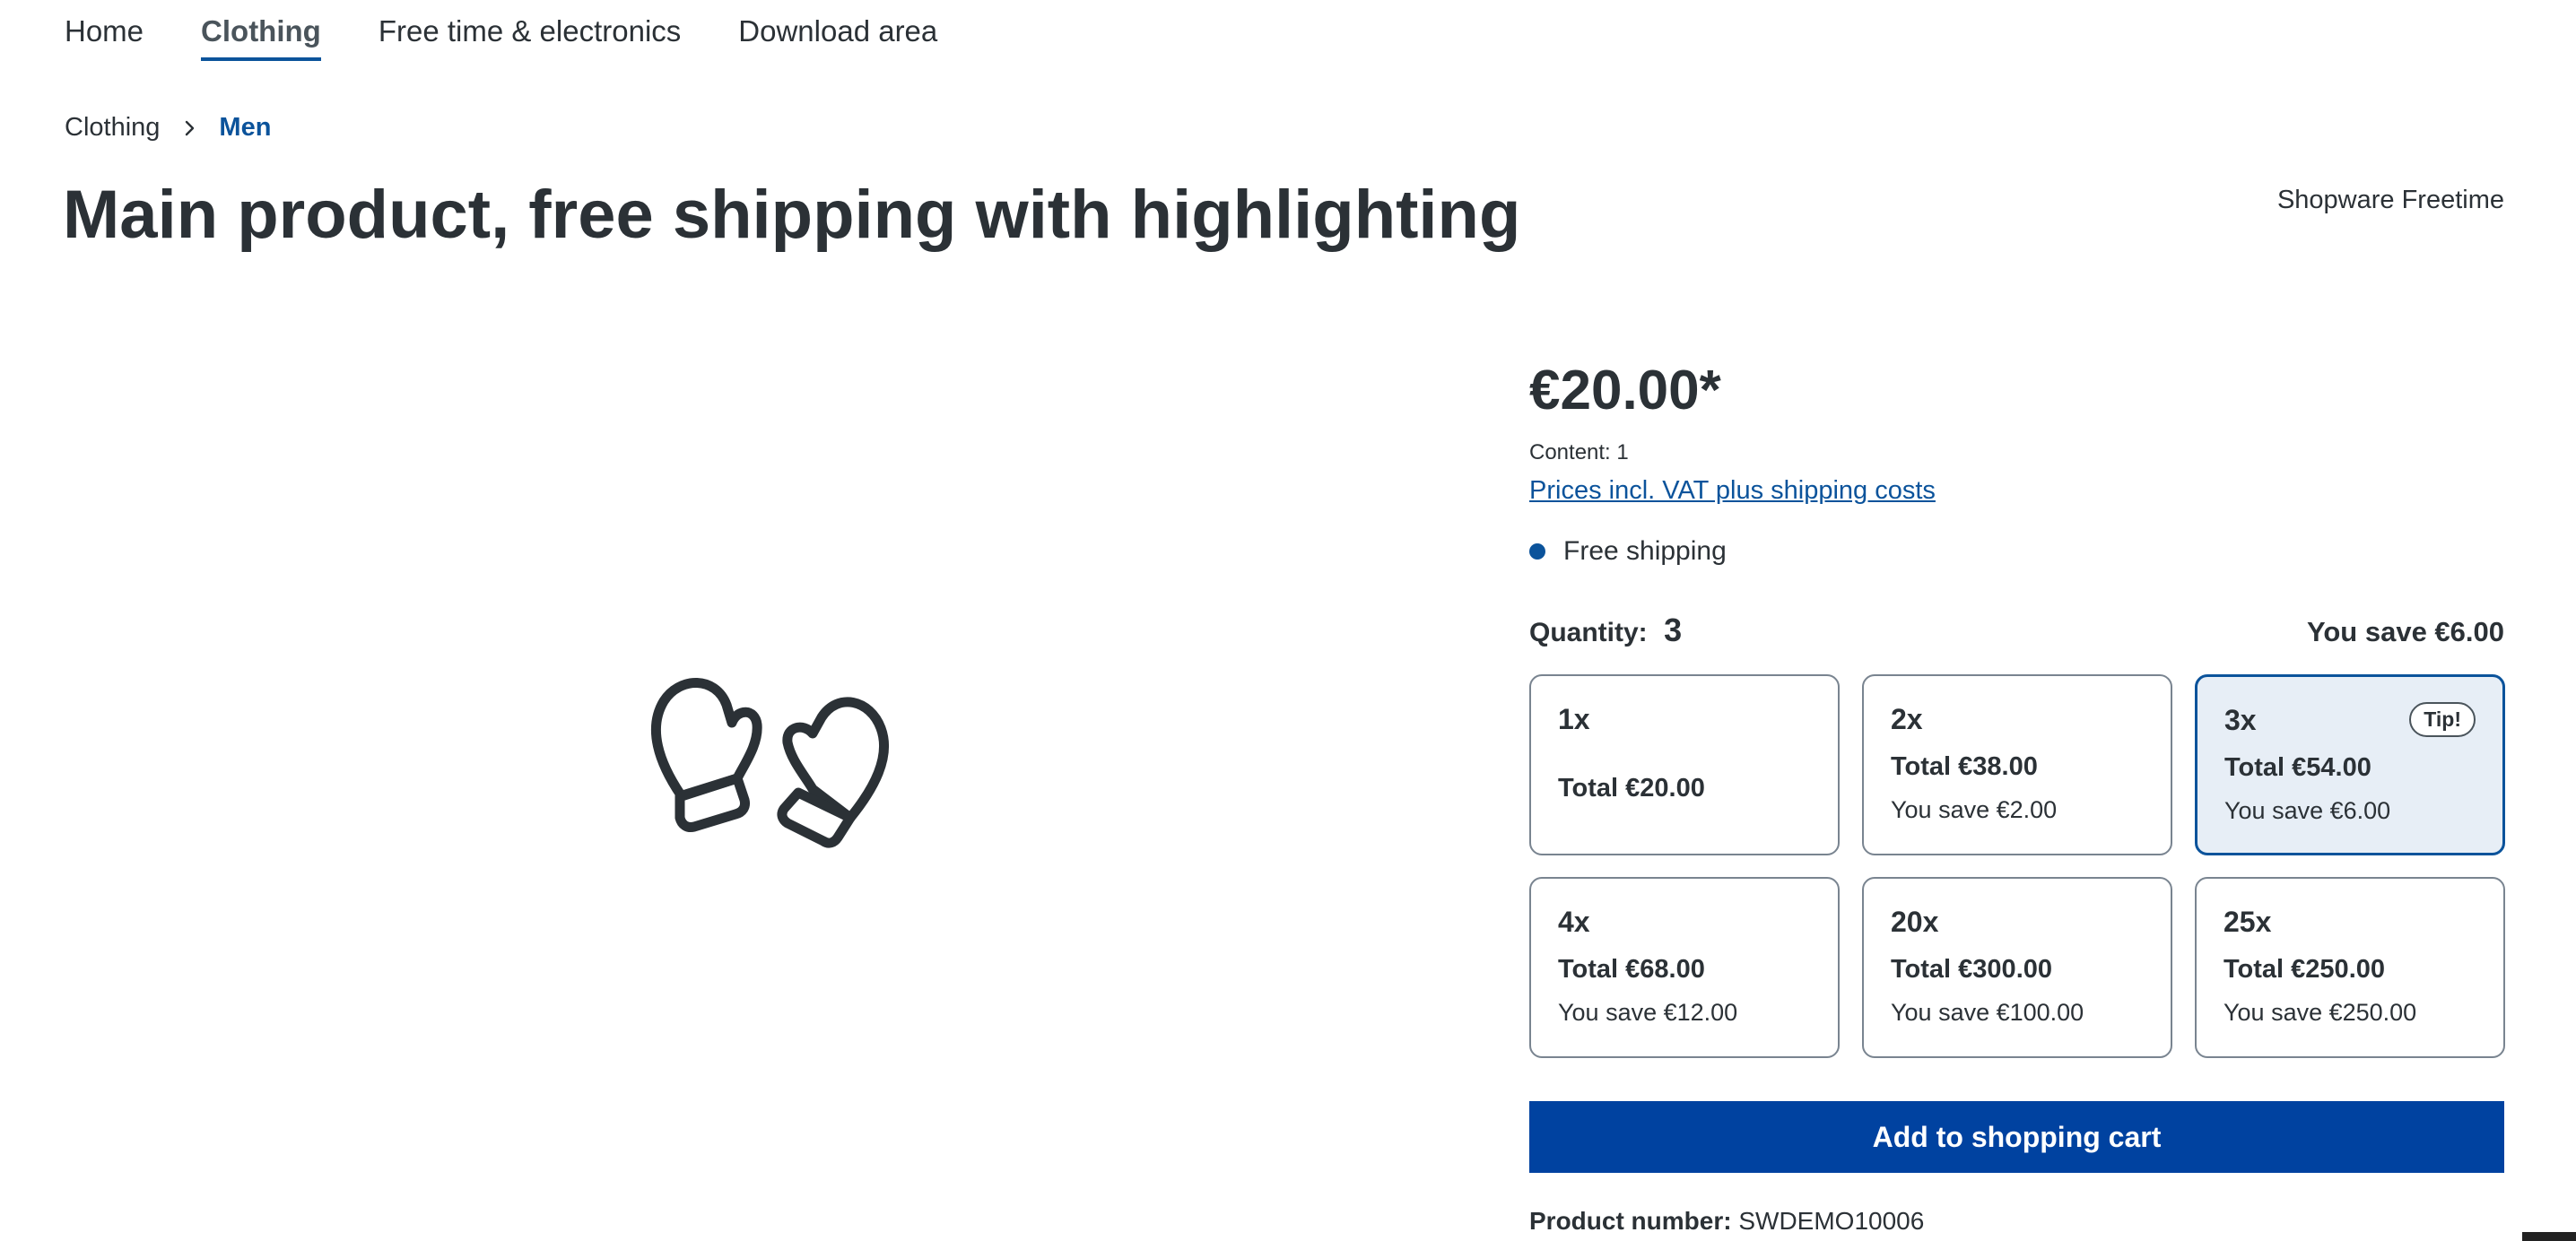 The image size is (2576, 1241). Describe the element at coordinates (2297, 768) in the screenshot. I see `tier-total: Total €54.00` at that location.